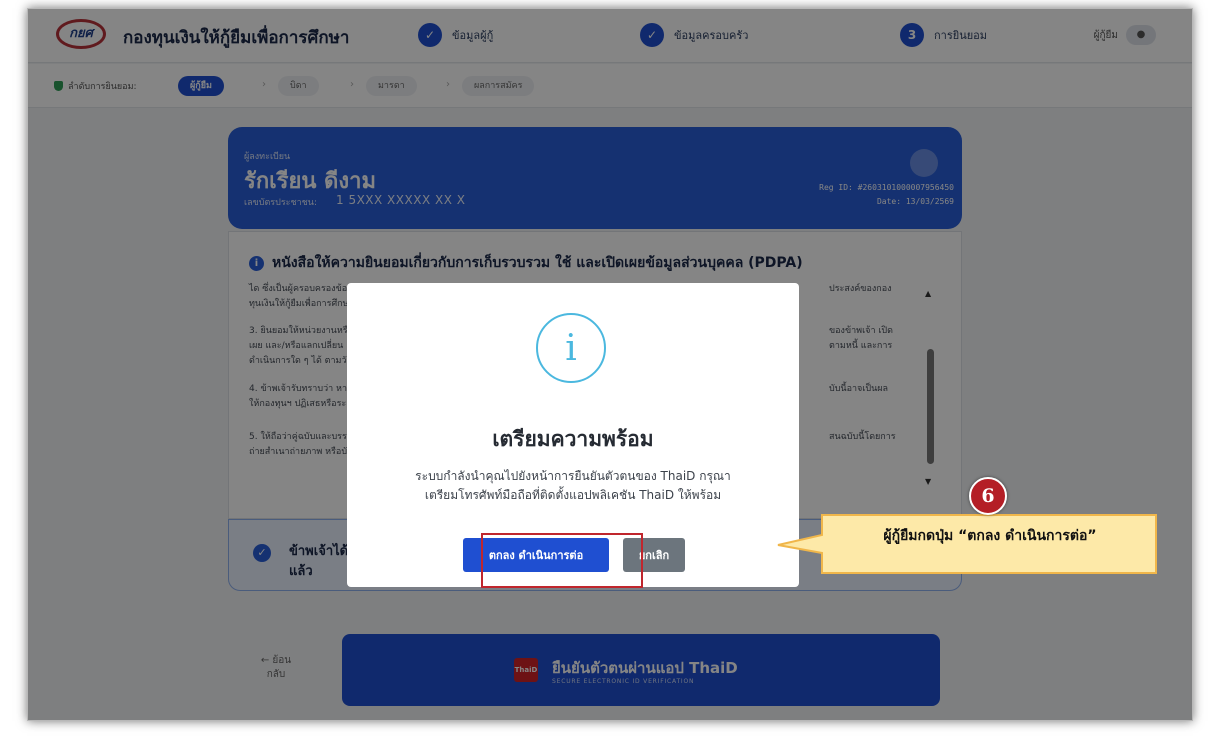 The height and width of the screenshot is (739, 1212). What do you see at coordinates (573, 439) in the screenshot?
I see `dialog-title: เตรียมความพร้อม` at bounding box center [573, 439].